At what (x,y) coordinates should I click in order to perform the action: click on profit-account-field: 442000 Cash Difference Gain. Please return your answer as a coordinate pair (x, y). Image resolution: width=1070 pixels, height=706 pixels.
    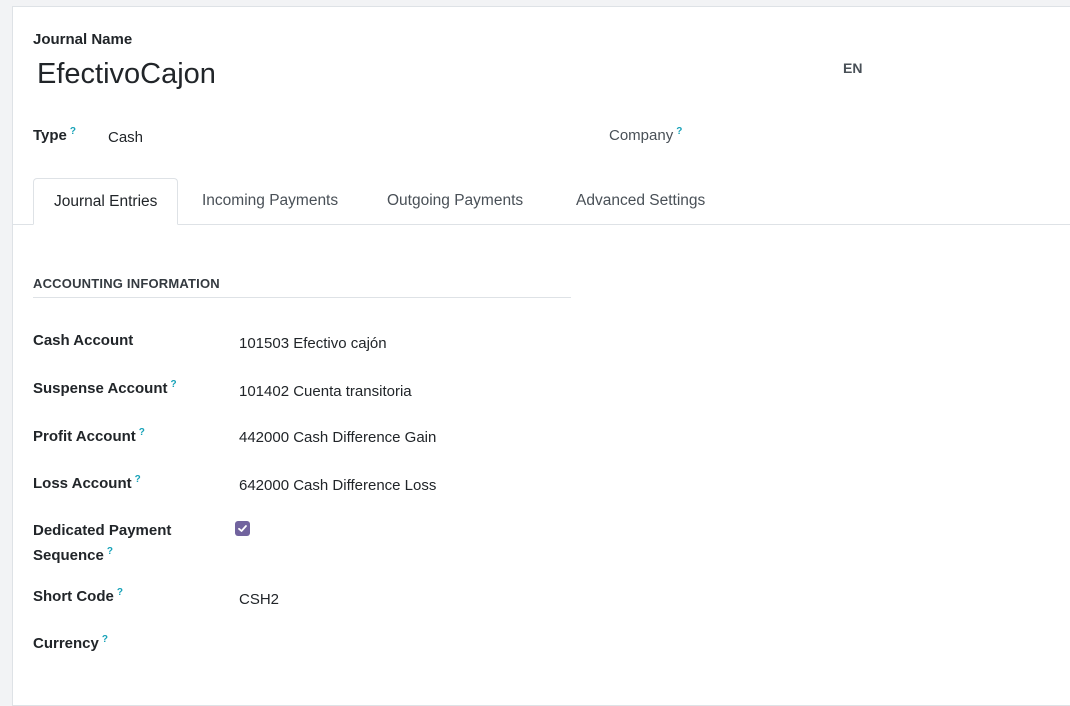
    Looking at the image, I should click on (337, 437).